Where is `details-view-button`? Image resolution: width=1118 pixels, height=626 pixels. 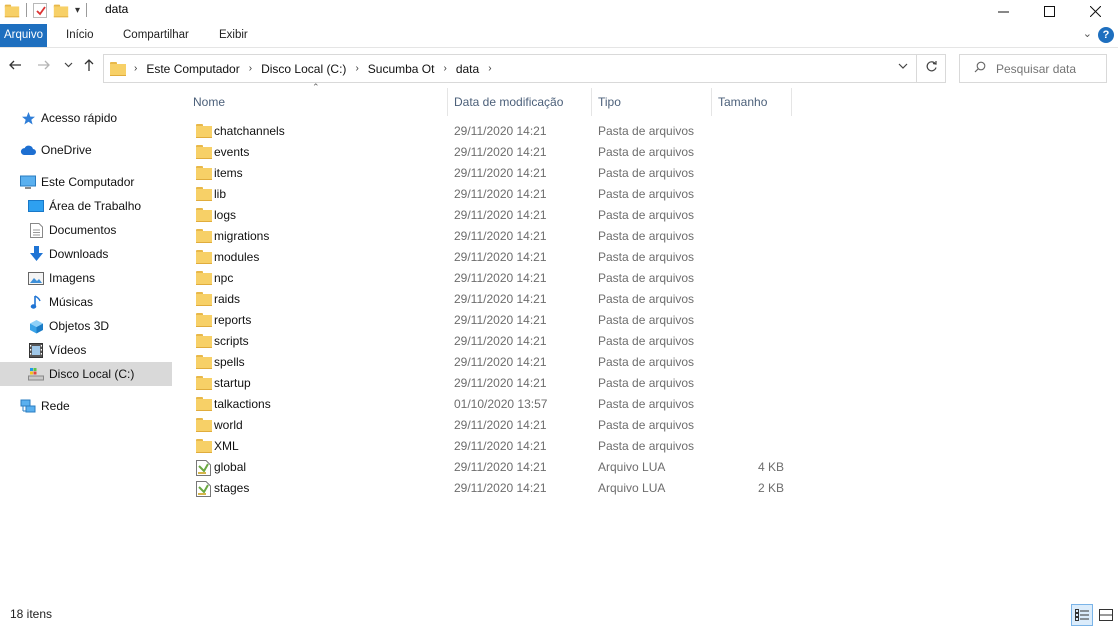
details-view-button is located at coordinates (1082, 615).